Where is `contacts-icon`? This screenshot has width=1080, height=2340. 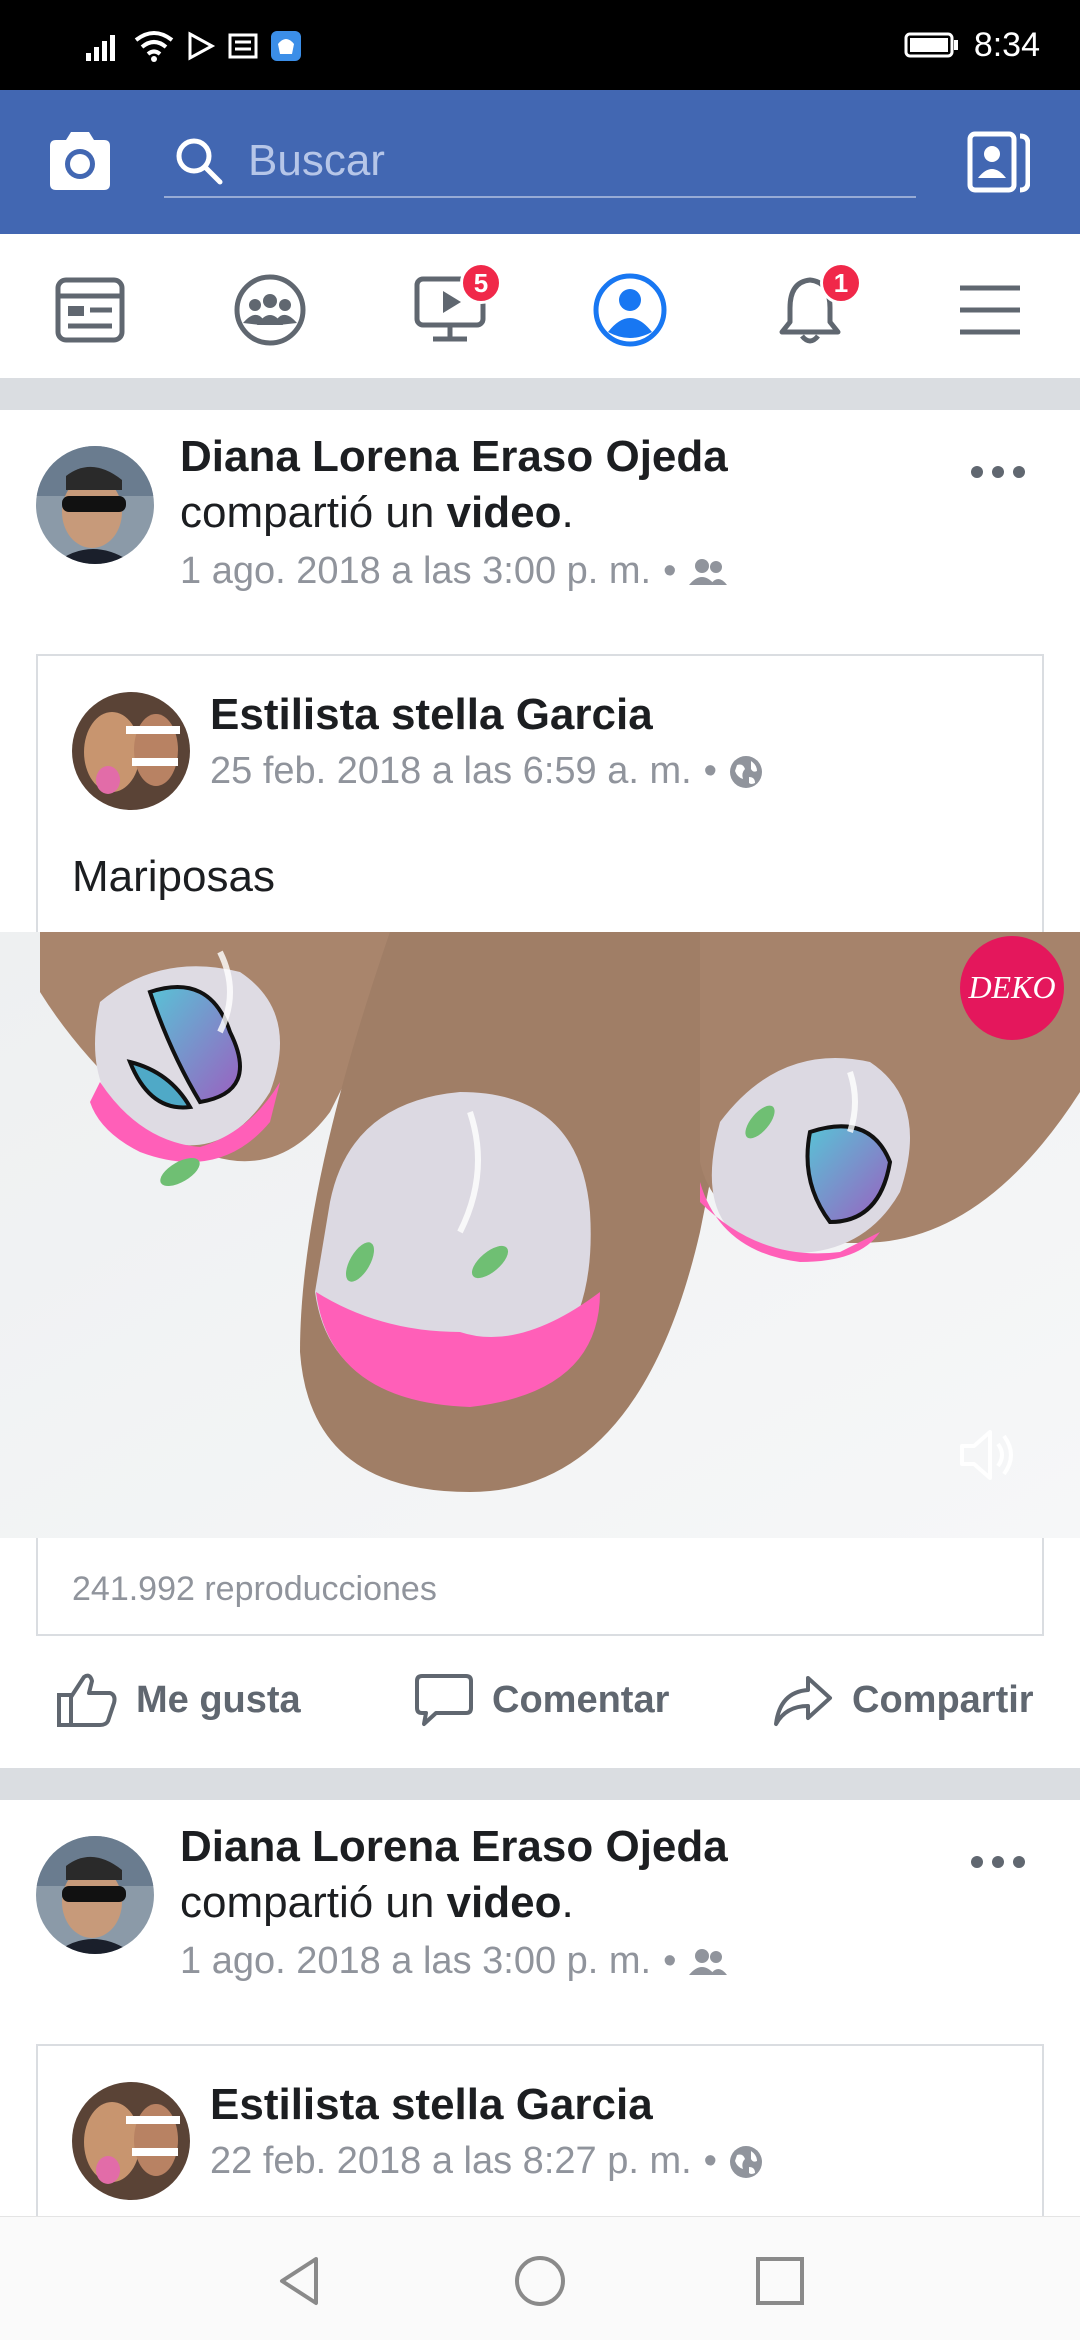 contacts-icon is located at coordinates (998, 162).